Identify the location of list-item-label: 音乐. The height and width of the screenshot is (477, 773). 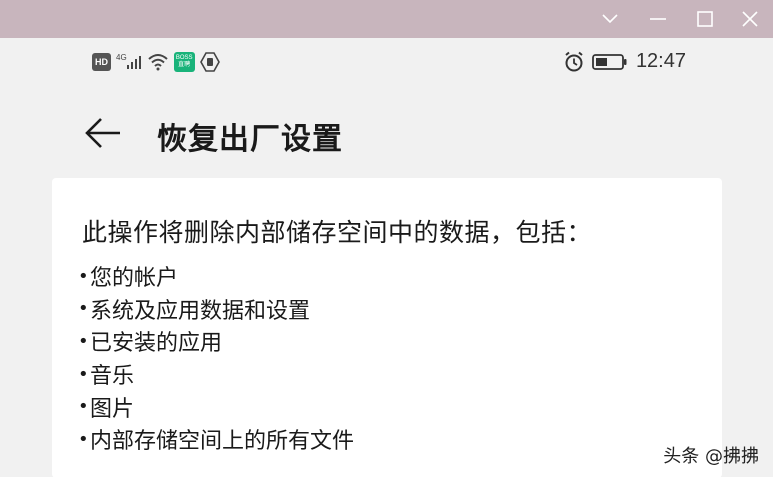
(112, 377).